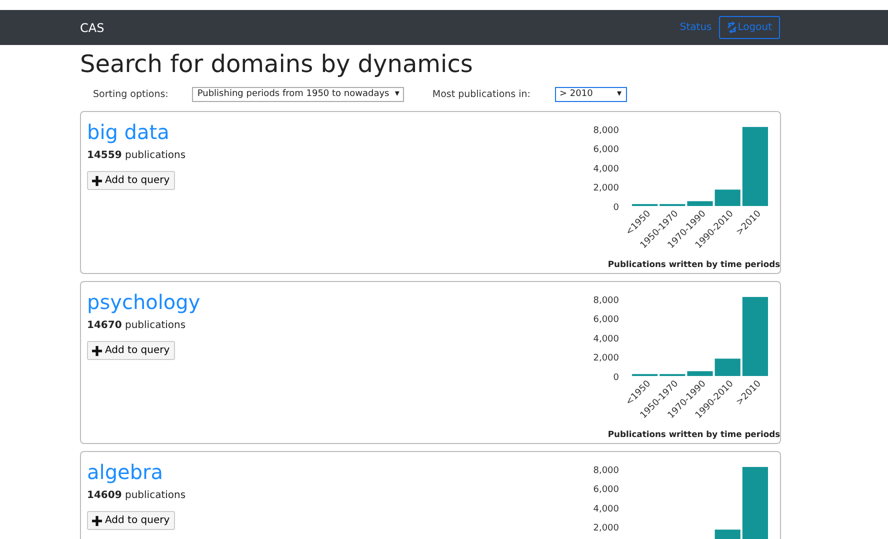 The width and height of the screenshot is (888, 539). What do you see at coordinates (136, 155) in the screenshot?
I see `publication-count: 14559 publications` at bounding box center [136, 155].